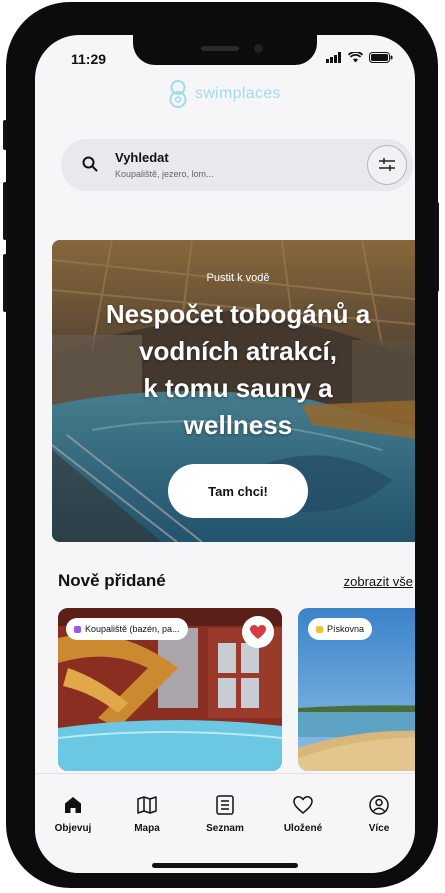 The image size is (445, 893). I want to click on hero-title-line: vodních atrakcí,, so click(238, 351).